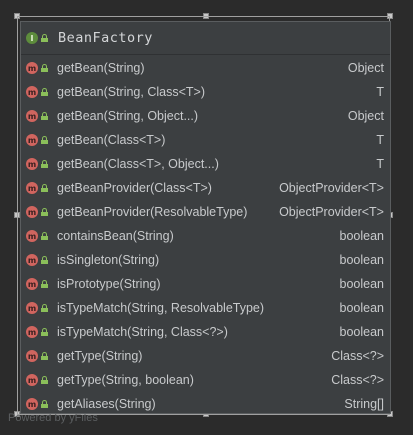  I want to click on method-row: m isTypeMatch(String, Class<?>) boolean, so click(205, 332).